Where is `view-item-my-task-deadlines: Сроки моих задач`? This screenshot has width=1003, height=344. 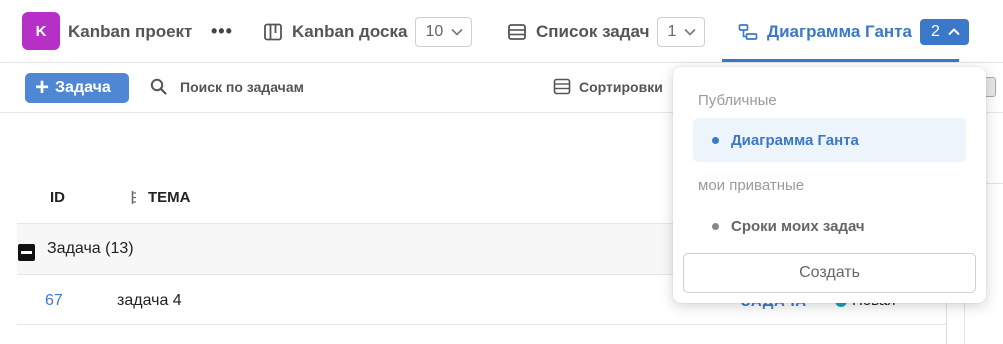 view-item-my-task-deadlines: Сроки моих задач is located at coordinates (829, 226).